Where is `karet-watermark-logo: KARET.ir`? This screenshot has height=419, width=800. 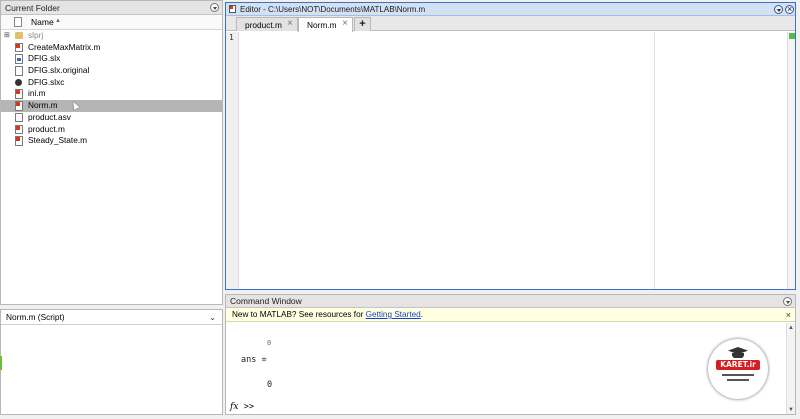 karet-watermark-logo: KARET.ir is located at coordinates (738, 369).